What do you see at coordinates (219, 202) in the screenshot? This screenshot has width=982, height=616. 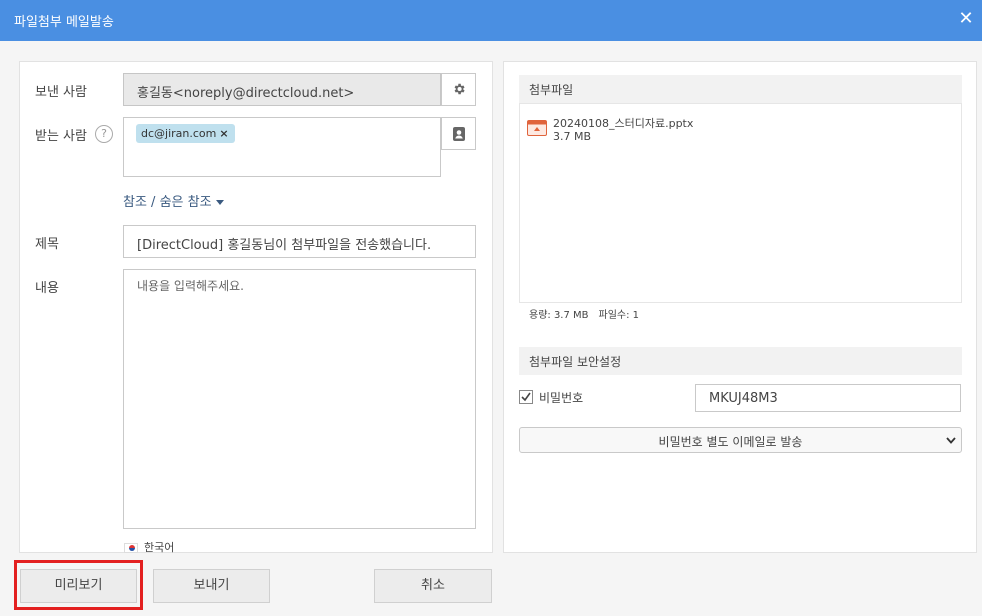 I see `caret-down-icon` at bounding box center [219, 202].